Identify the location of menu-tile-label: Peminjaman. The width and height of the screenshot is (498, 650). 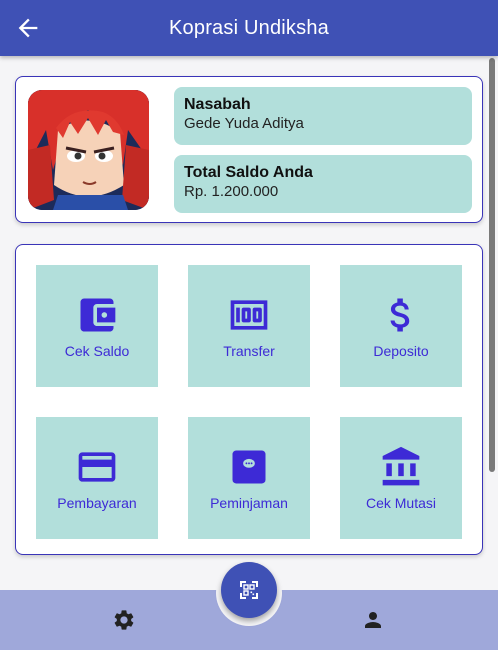
(249, 503).